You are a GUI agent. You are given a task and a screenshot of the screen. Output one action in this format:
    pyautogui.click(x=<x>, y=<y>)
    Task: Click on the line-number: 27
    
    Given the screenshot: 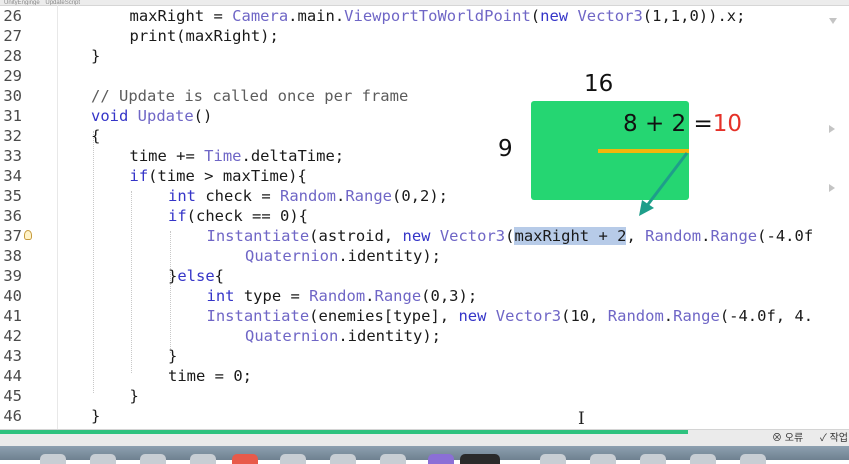 What is the action you would take?
    pyautogui.click(x=12, y=36)
    